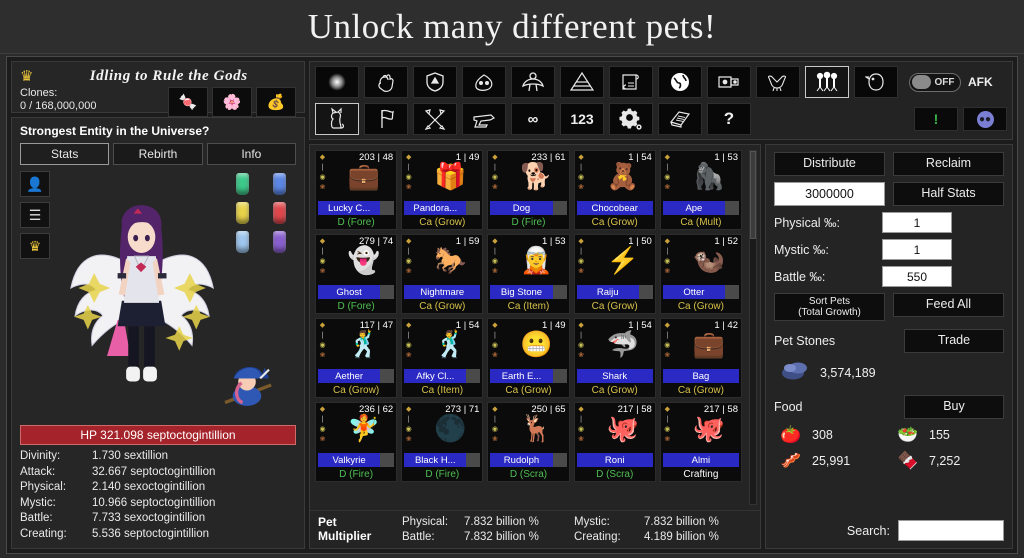 The width and height of the screenshot is (1024, 558). Describe the element at coordinates (528, 208) in the screenshot. I see `pet-name-bar: Dog` at that location.